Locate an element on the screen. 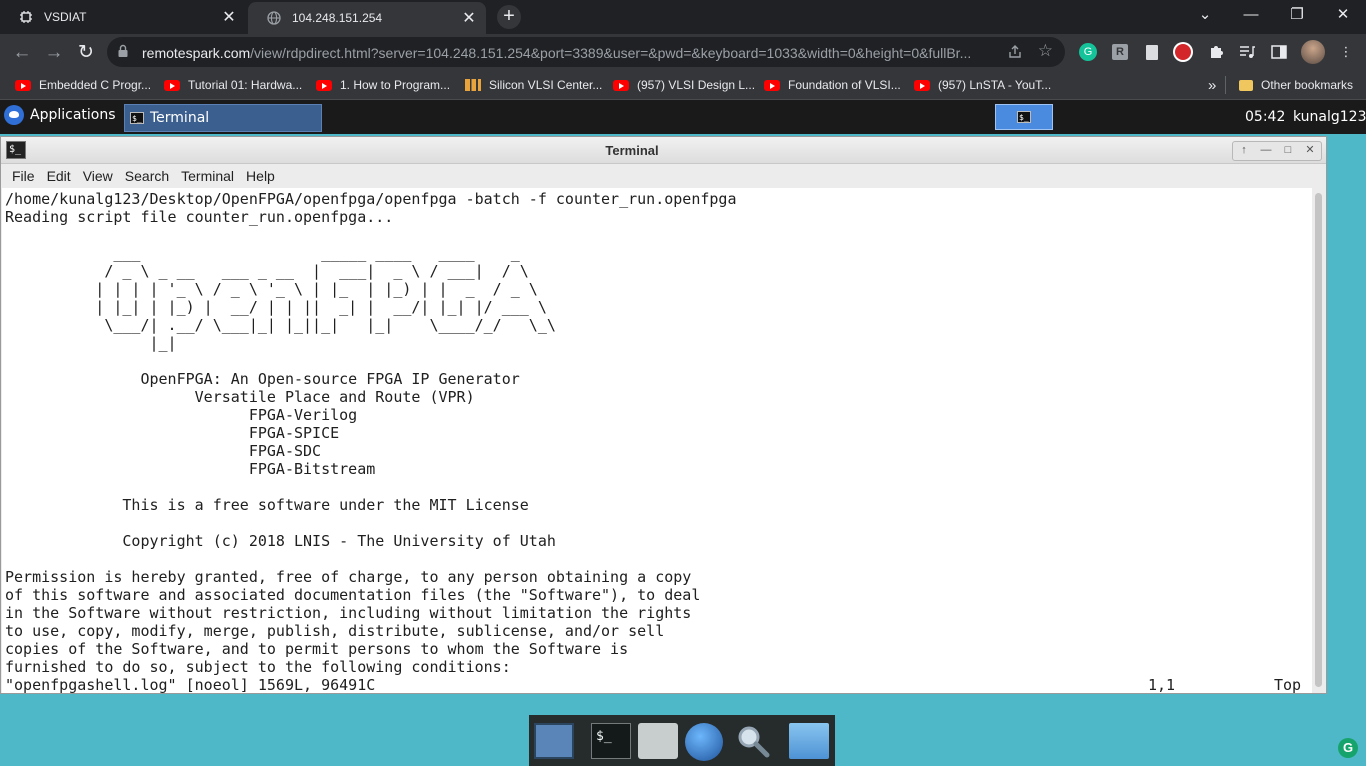 The image size is (1366, 766). window-title: Terminal is located at coordinates (632, 150).